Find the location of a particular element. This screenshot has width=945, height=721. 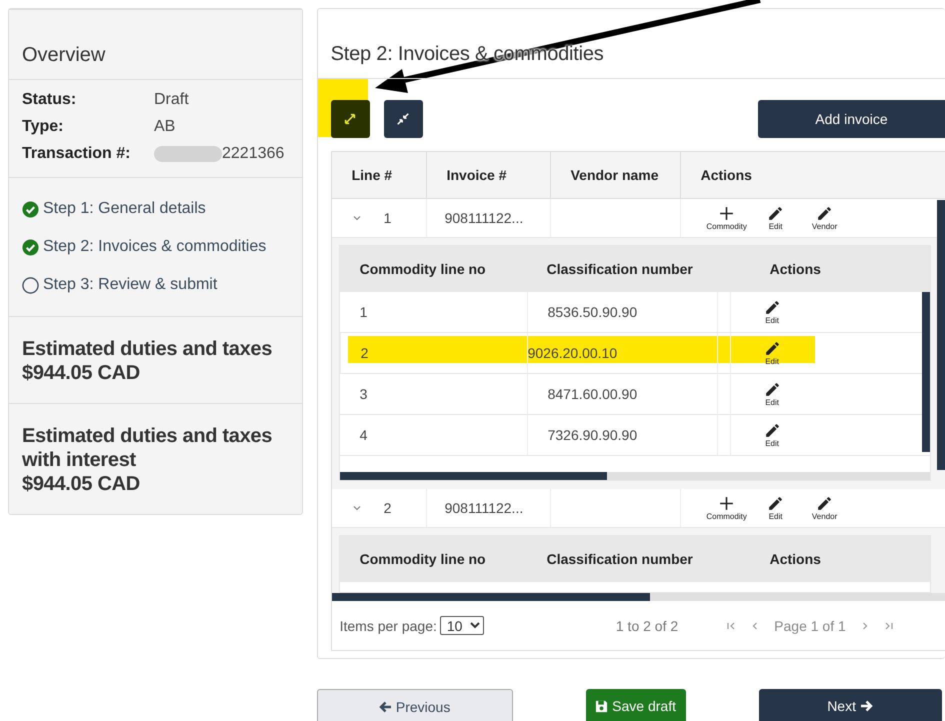

overview-title: Overview is located at coordinates (64, 55).